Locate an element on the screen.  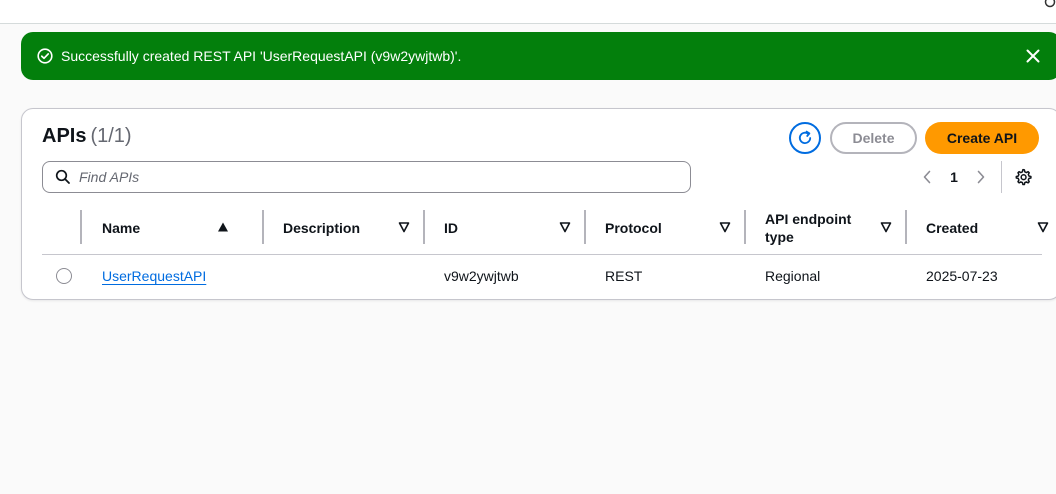
check-circle-icon is located at coordinates (45, 56).